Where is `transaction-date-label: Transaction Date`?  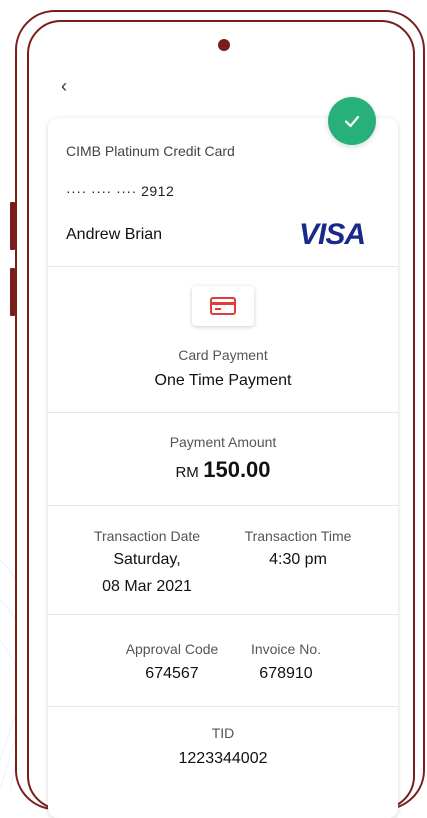
transaction-date-label: Transaction Date is located at coordinates (147, 536).